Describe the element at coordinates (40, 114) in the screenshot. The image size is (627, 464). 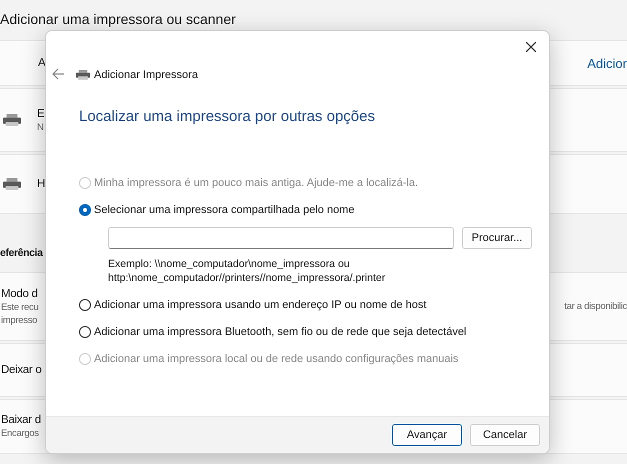
I see `card-title: E` at that location.